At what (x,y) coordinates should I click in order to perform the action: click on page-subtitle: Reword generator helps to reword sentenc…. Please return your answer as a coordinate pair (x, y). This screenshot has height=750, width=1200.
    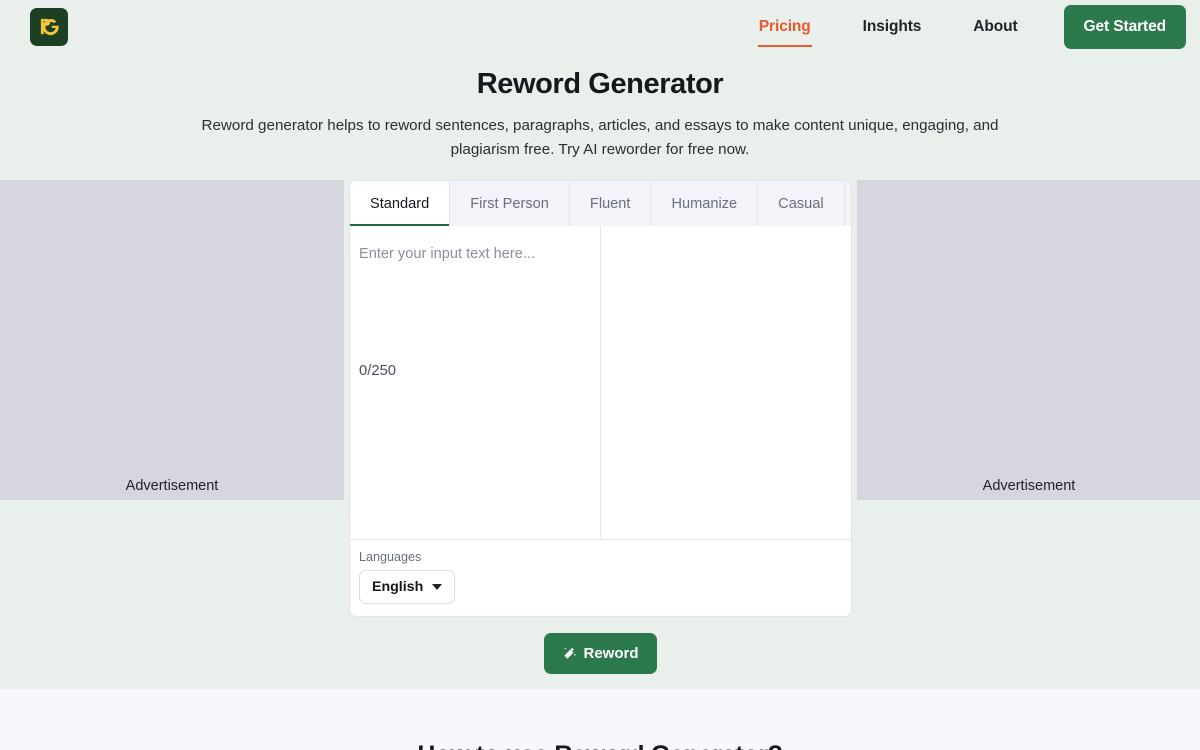
    Looking at the image, I should click on (600, 137).